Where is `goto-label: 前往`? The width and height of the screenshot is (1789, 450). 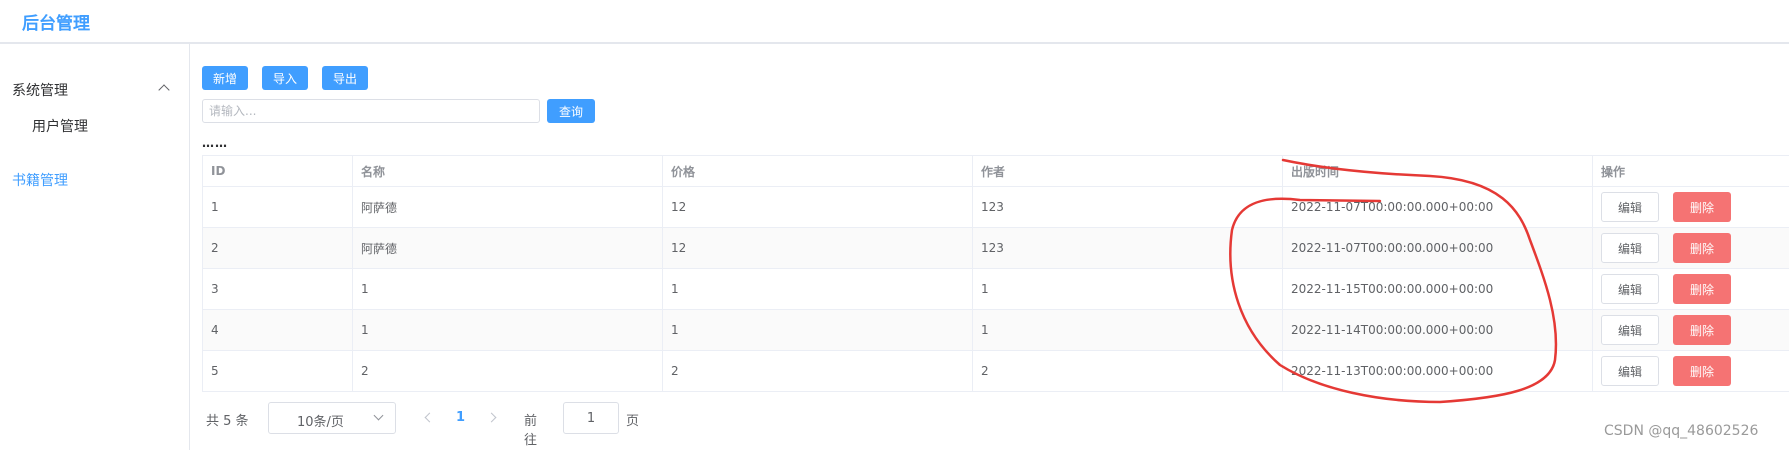
goto-label: 前往 is located at coordinates (531, 431).